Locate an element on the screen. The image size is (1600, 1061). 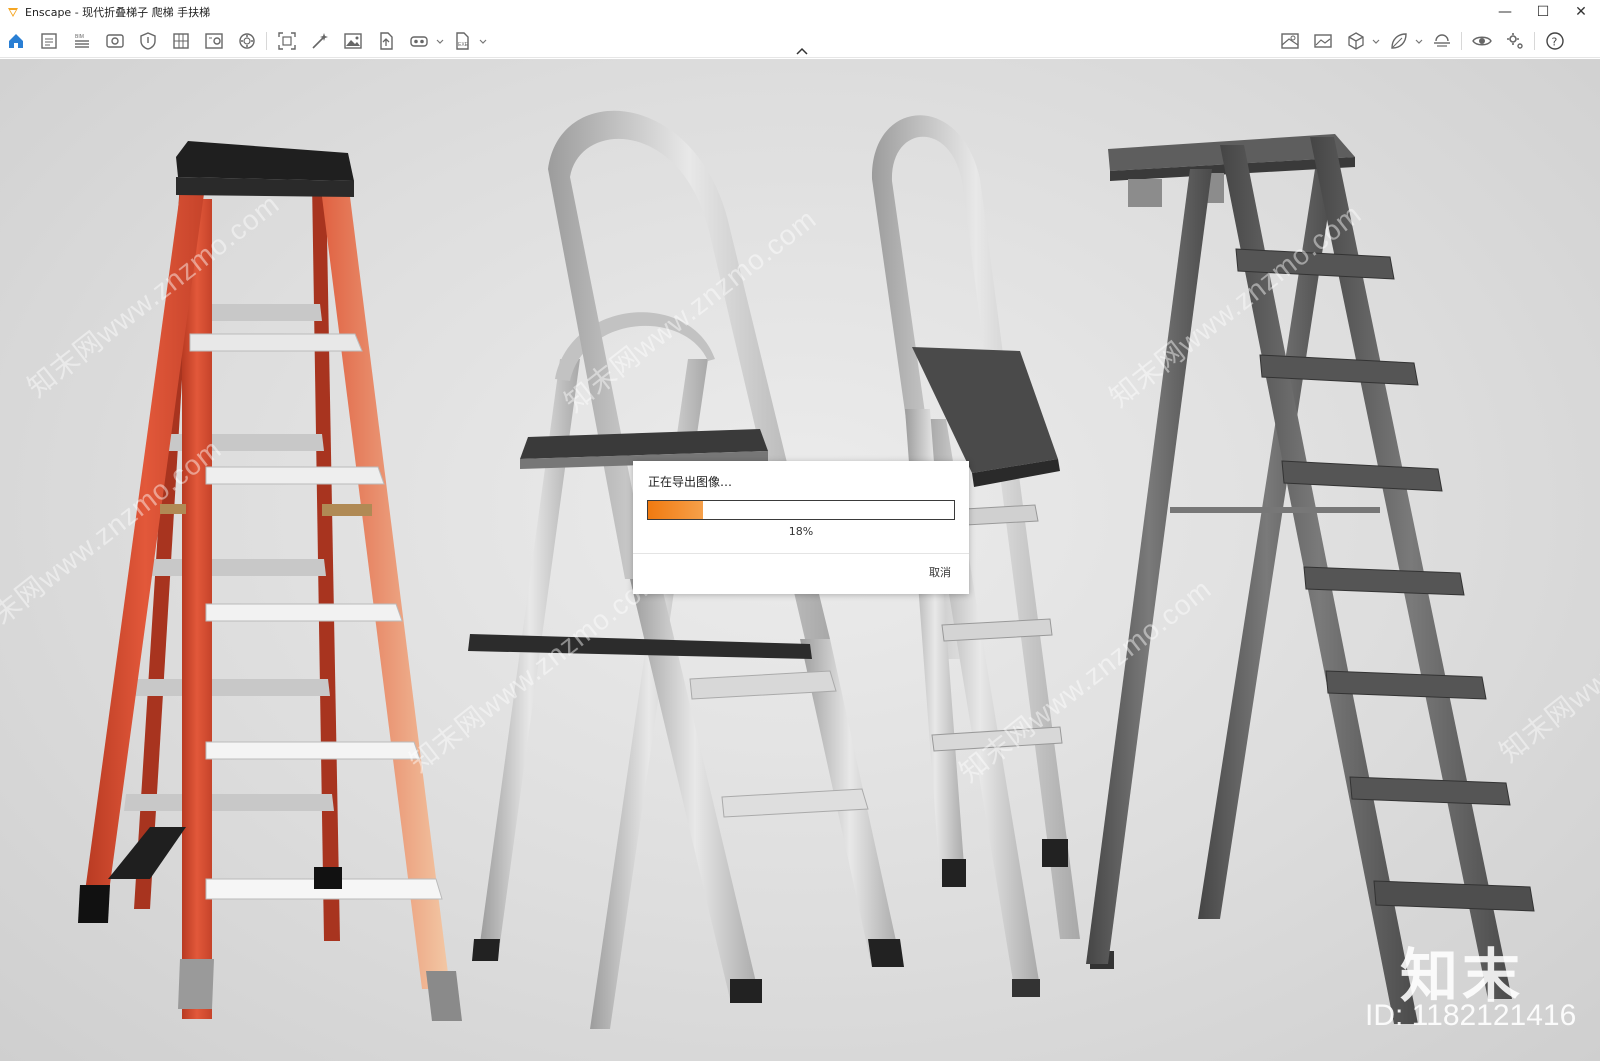
vr-headset-icon is located at coordinates (419, 41).